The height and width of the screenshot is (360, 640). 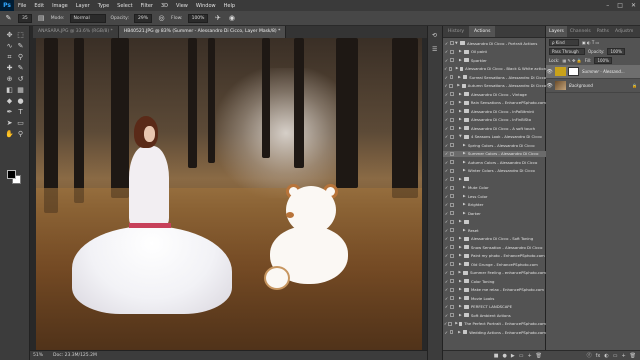 What do you see at coordinates (593, 86) in the screenshot?
I see `layer-row-background: 👁 Background 🔒` at bounding box center [593, 86].